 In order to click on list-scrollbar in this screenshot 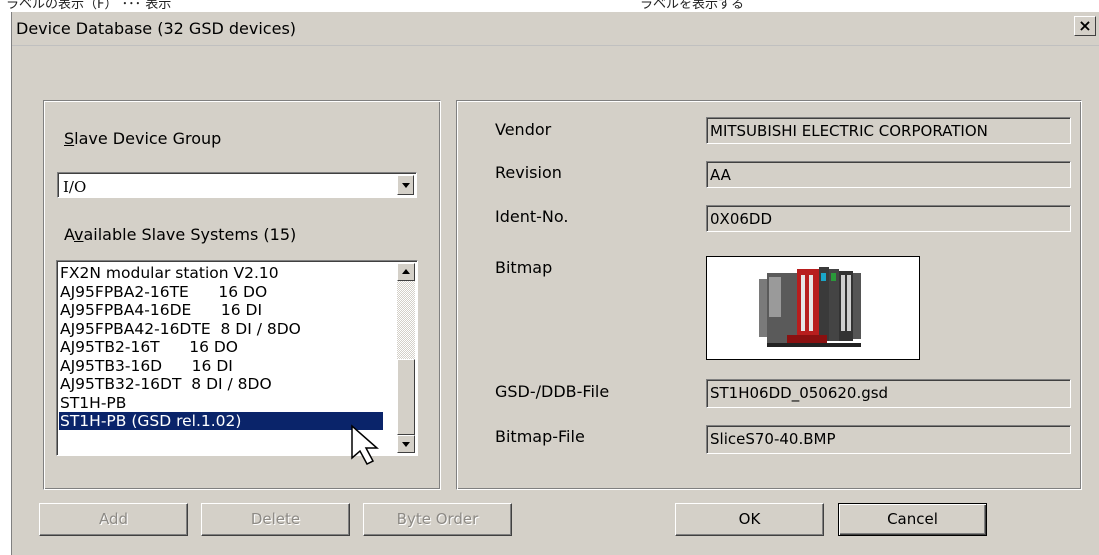, I will do `click(406, 358)`.